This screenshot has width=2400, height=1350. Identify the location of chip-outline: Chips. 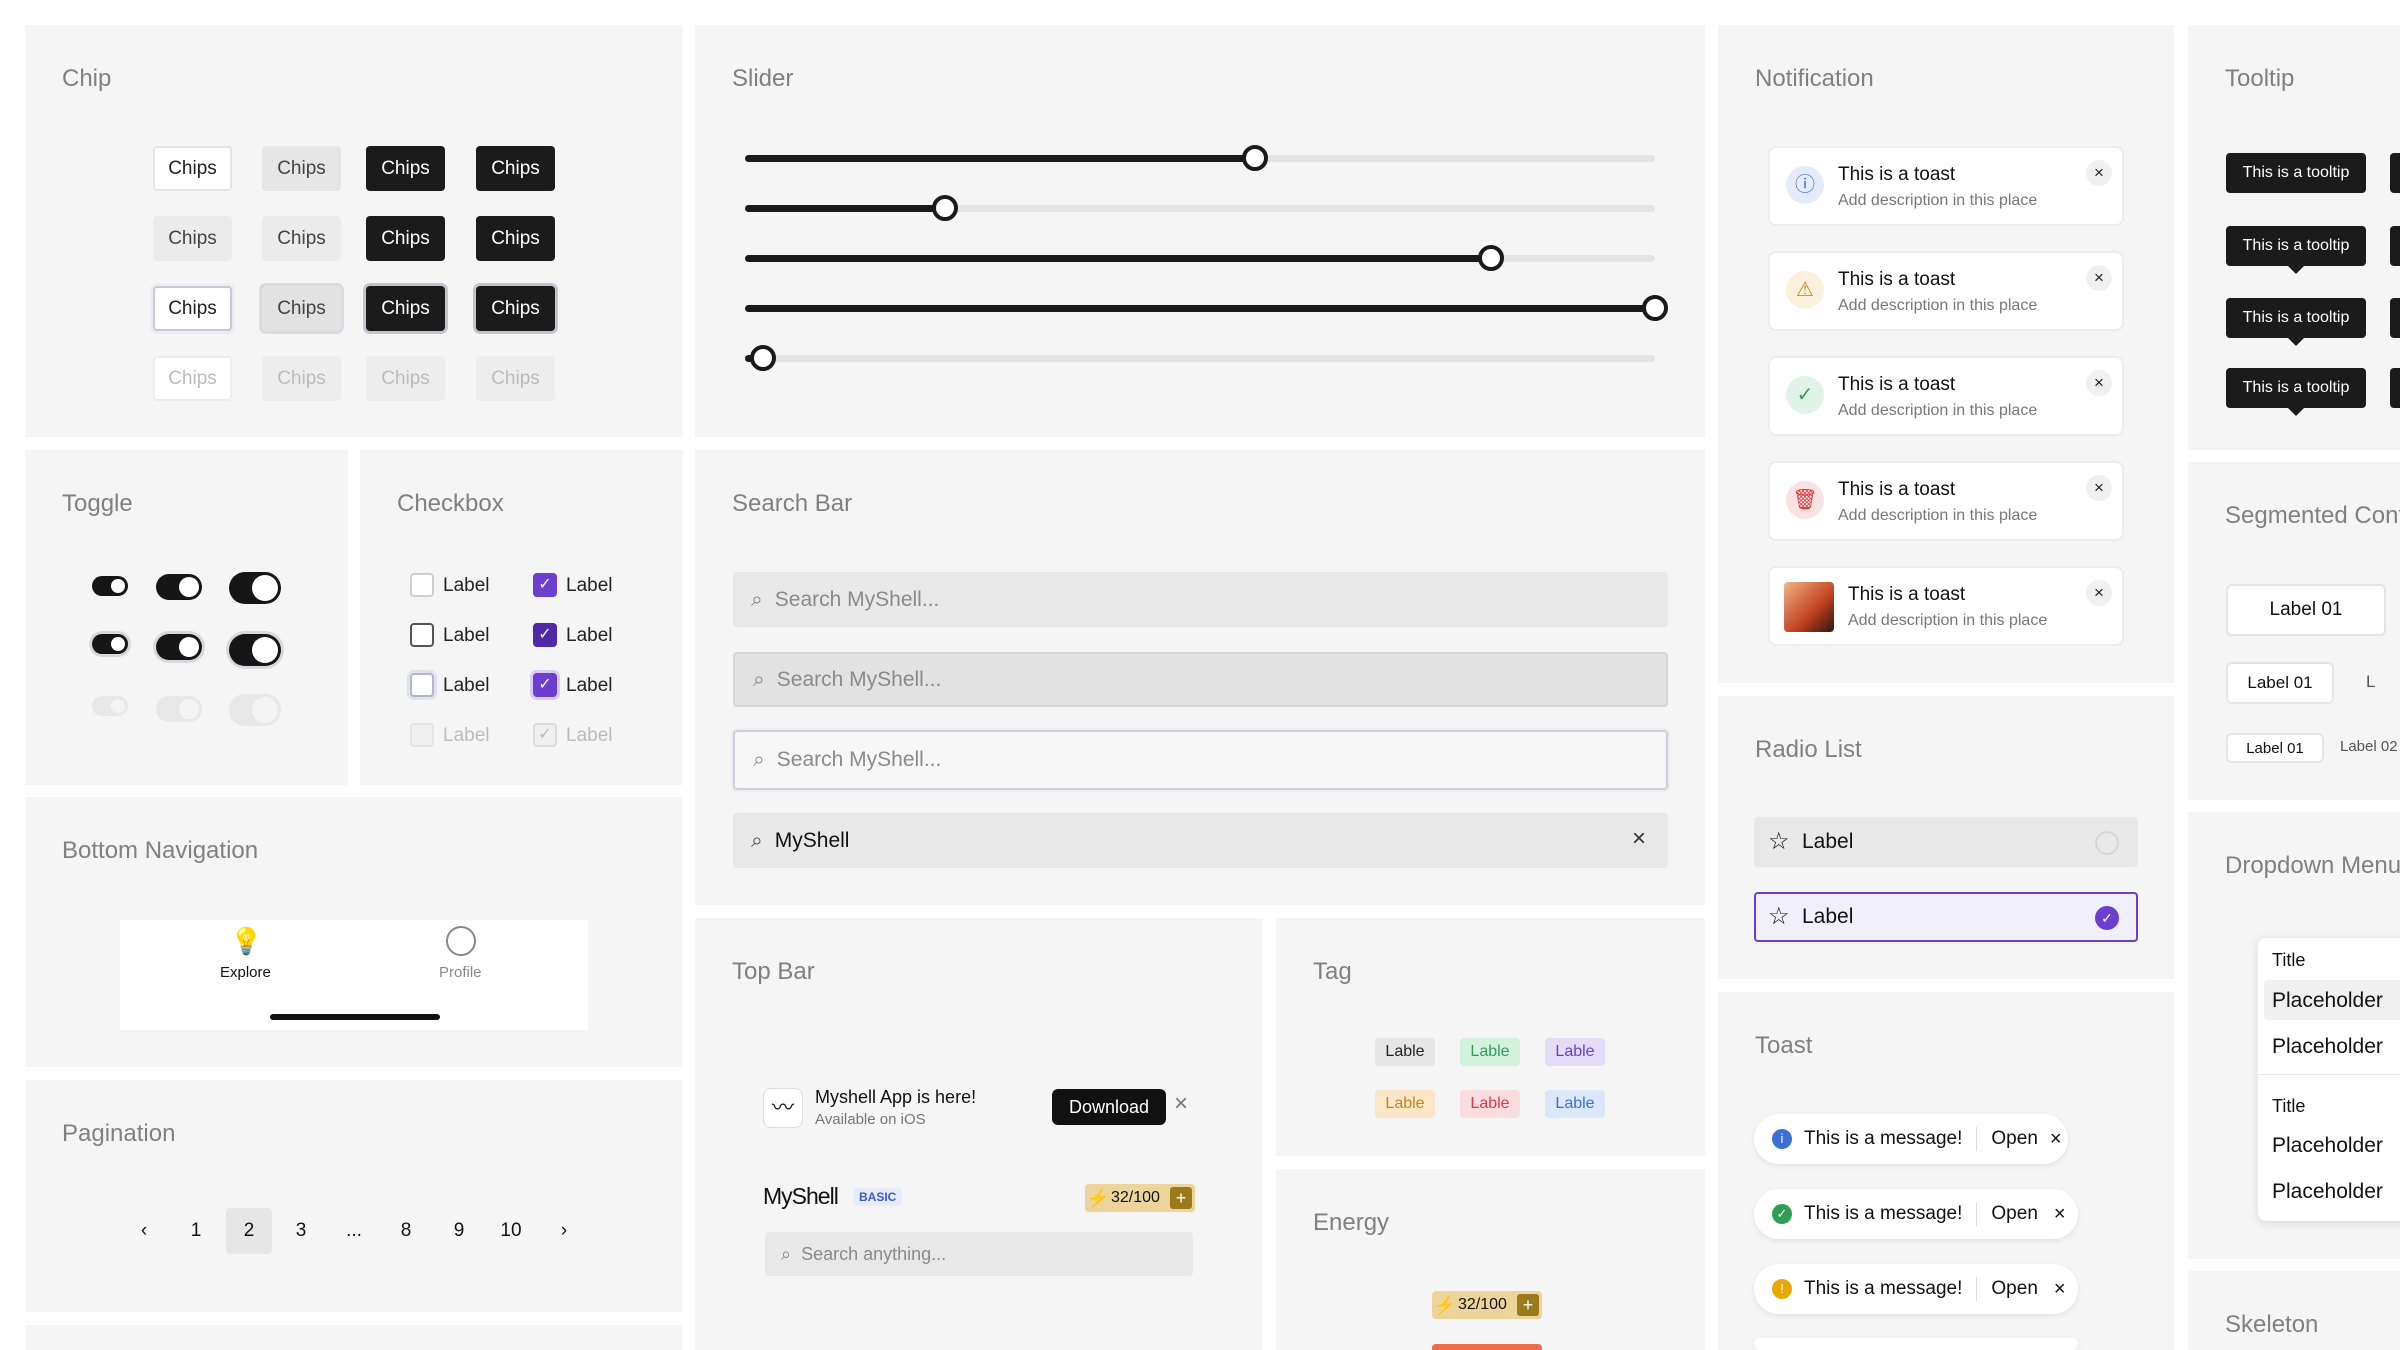
(192, 168).